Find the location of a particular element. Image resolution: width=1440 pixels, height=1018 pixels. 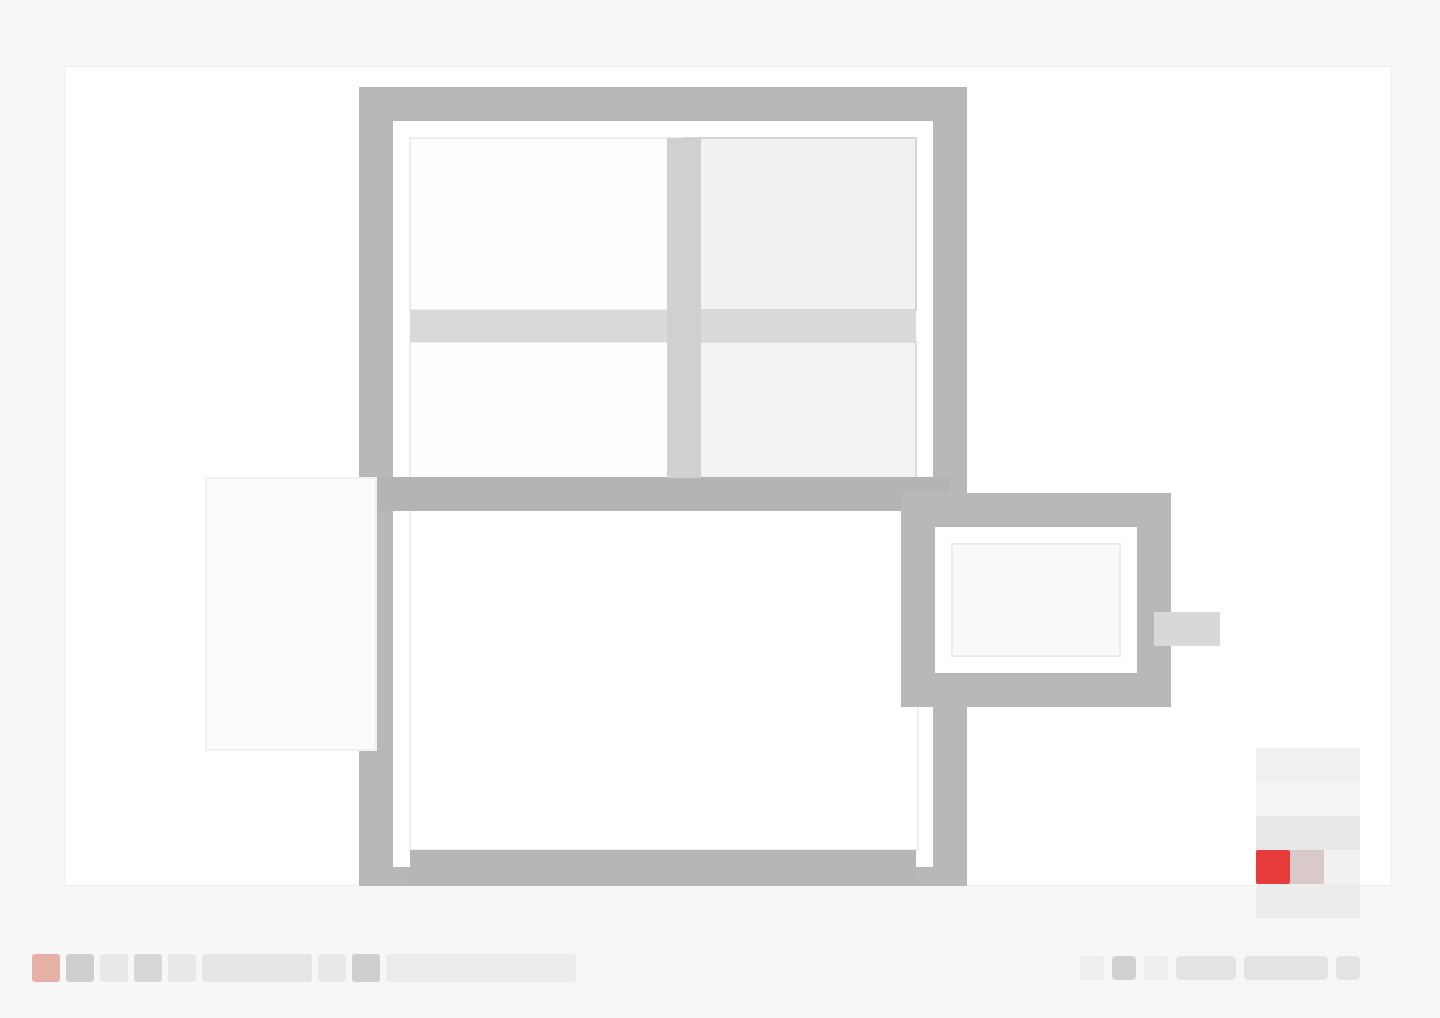

zoom-level-indicator is located at coordinates (1124, 968).